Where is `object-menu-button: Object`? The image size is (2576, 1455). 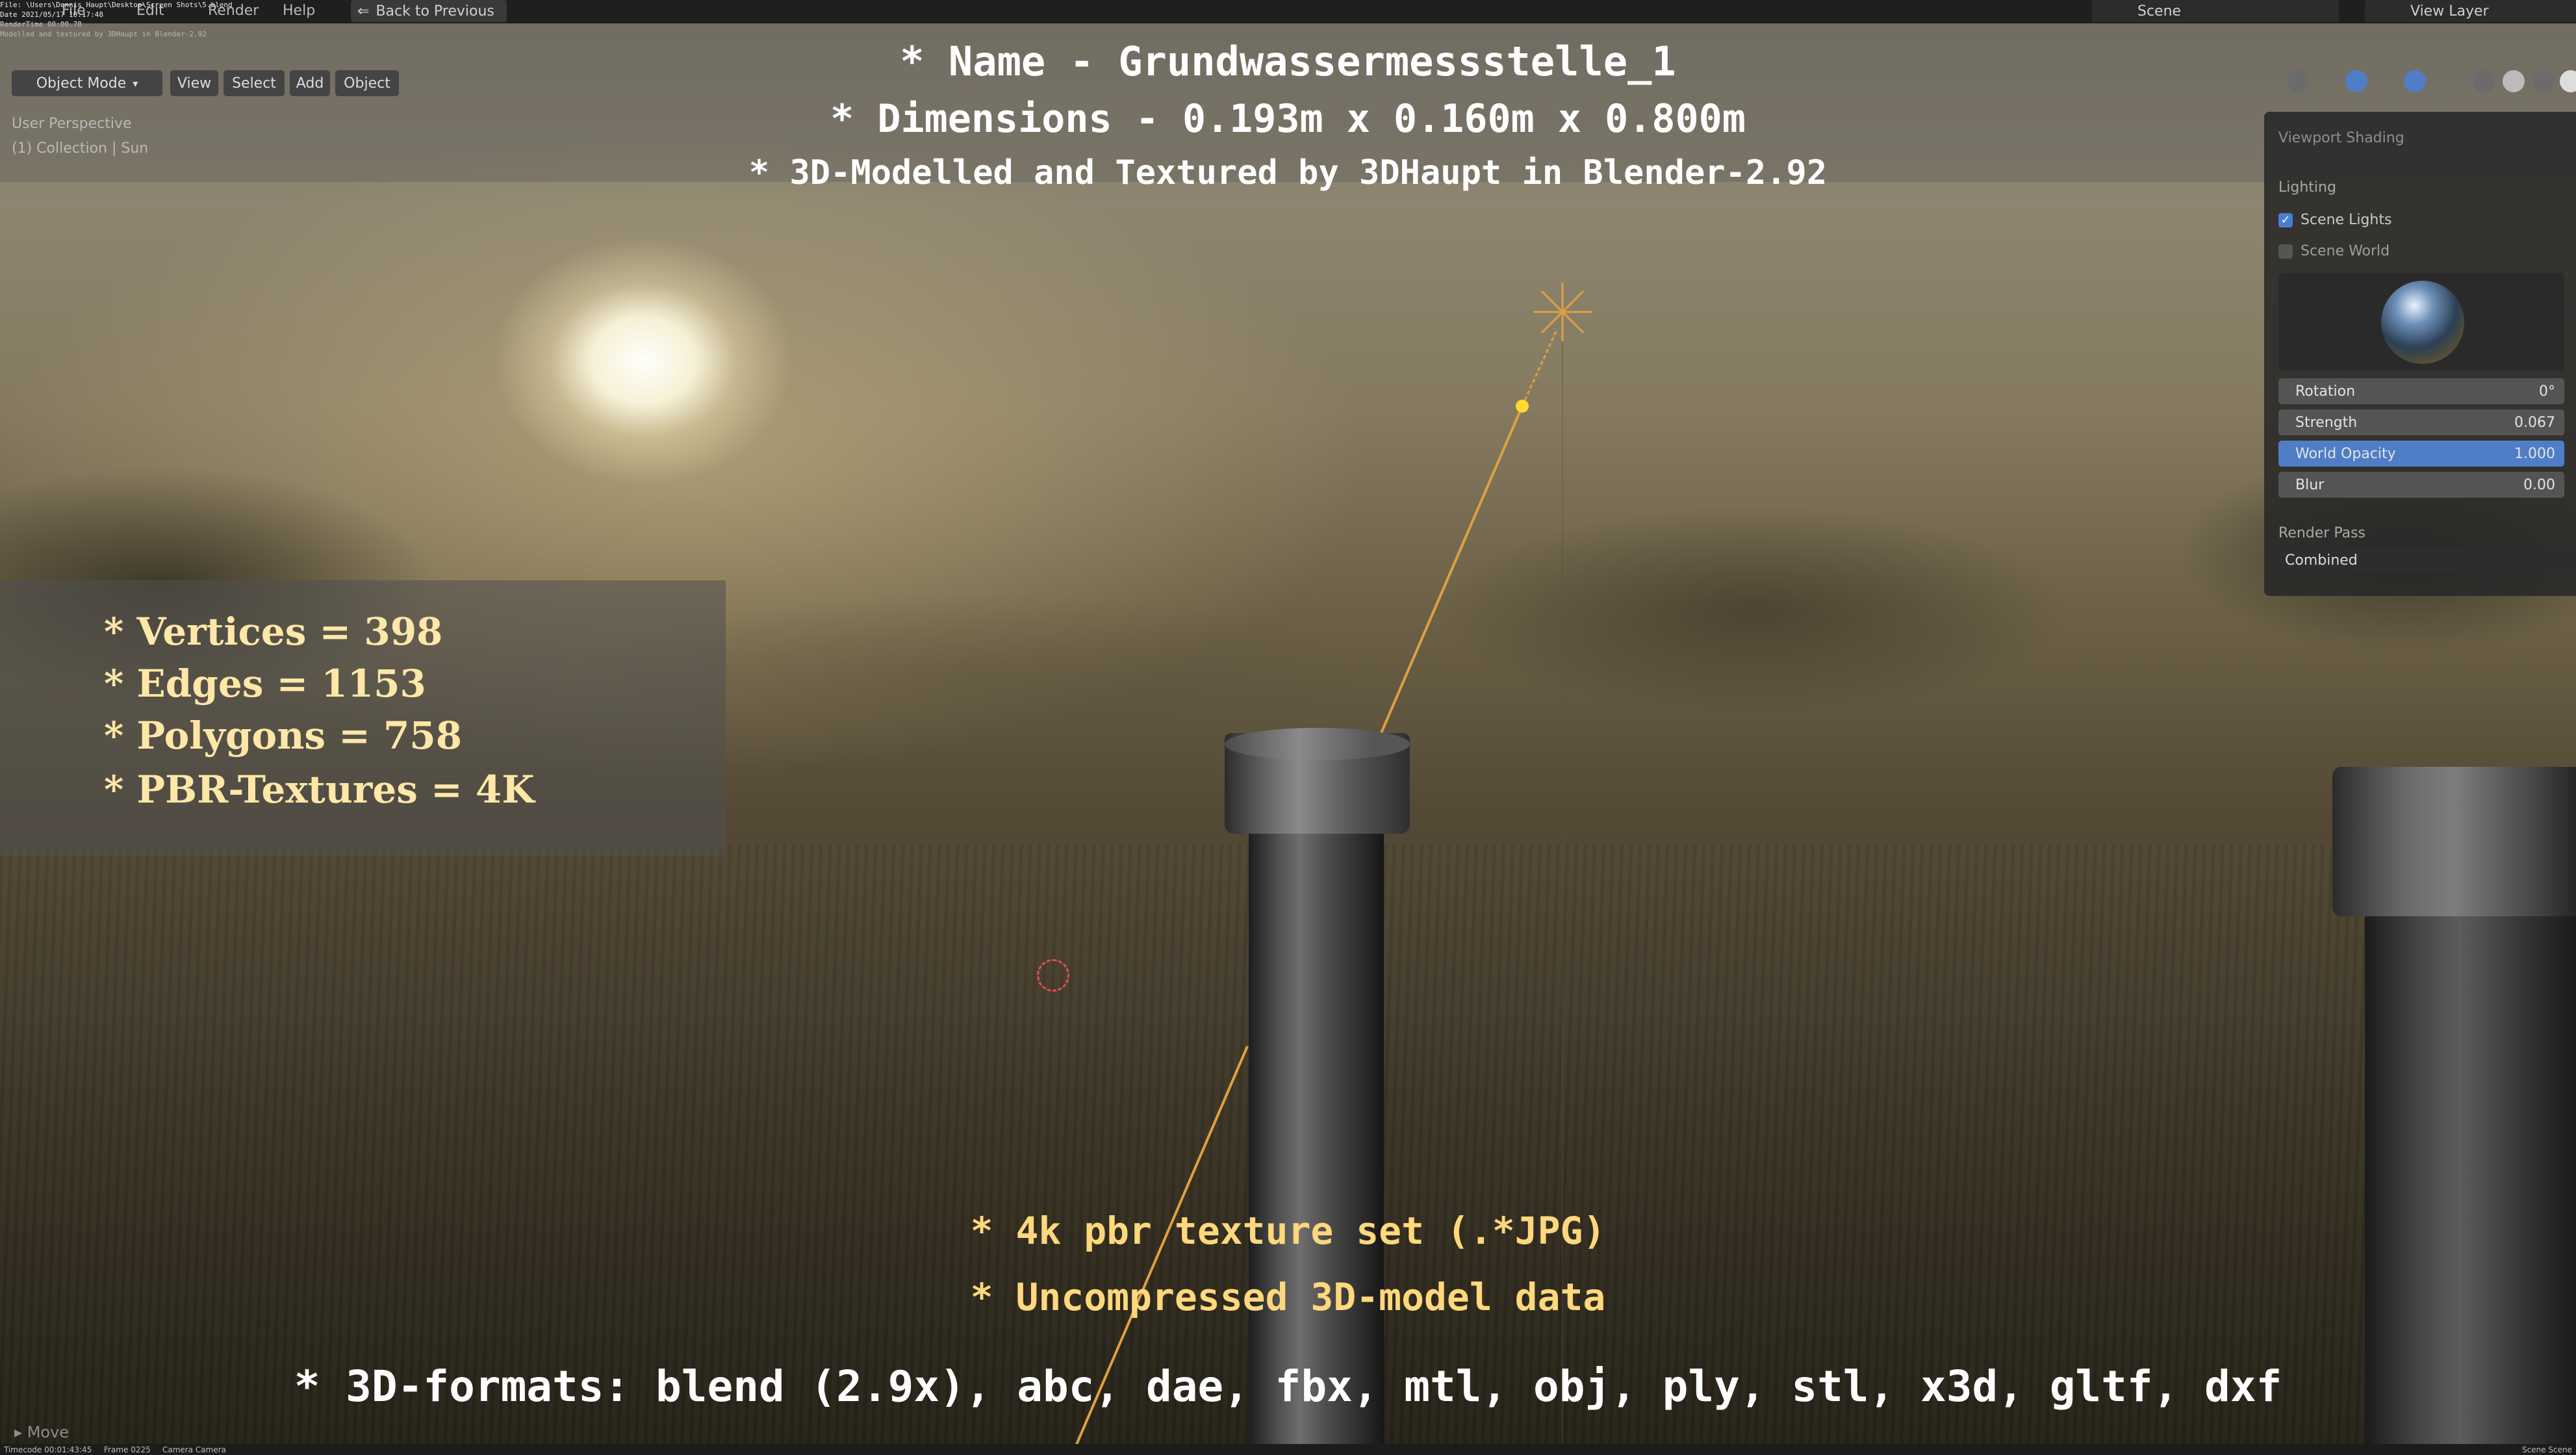 object-menu-button: Object is located at coordinates (367, 83).